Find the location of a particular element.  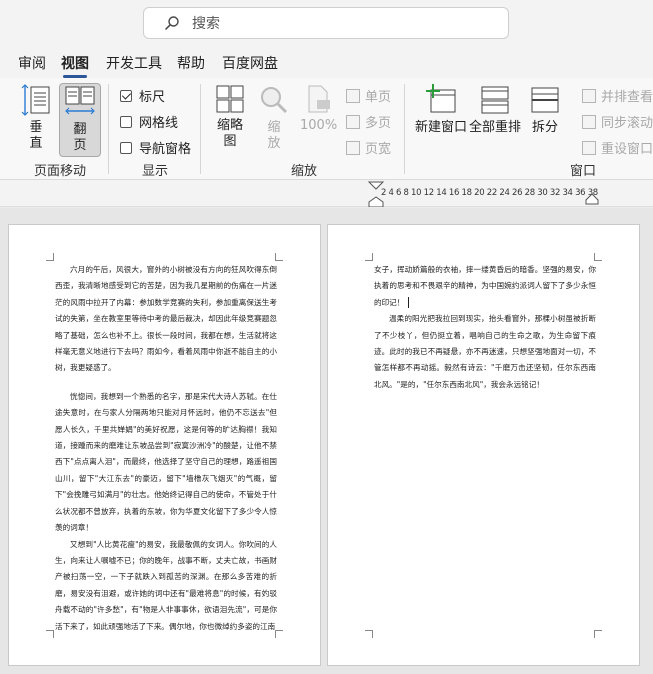

multi-page-label: 多页 is located at coordinates (378, 123).